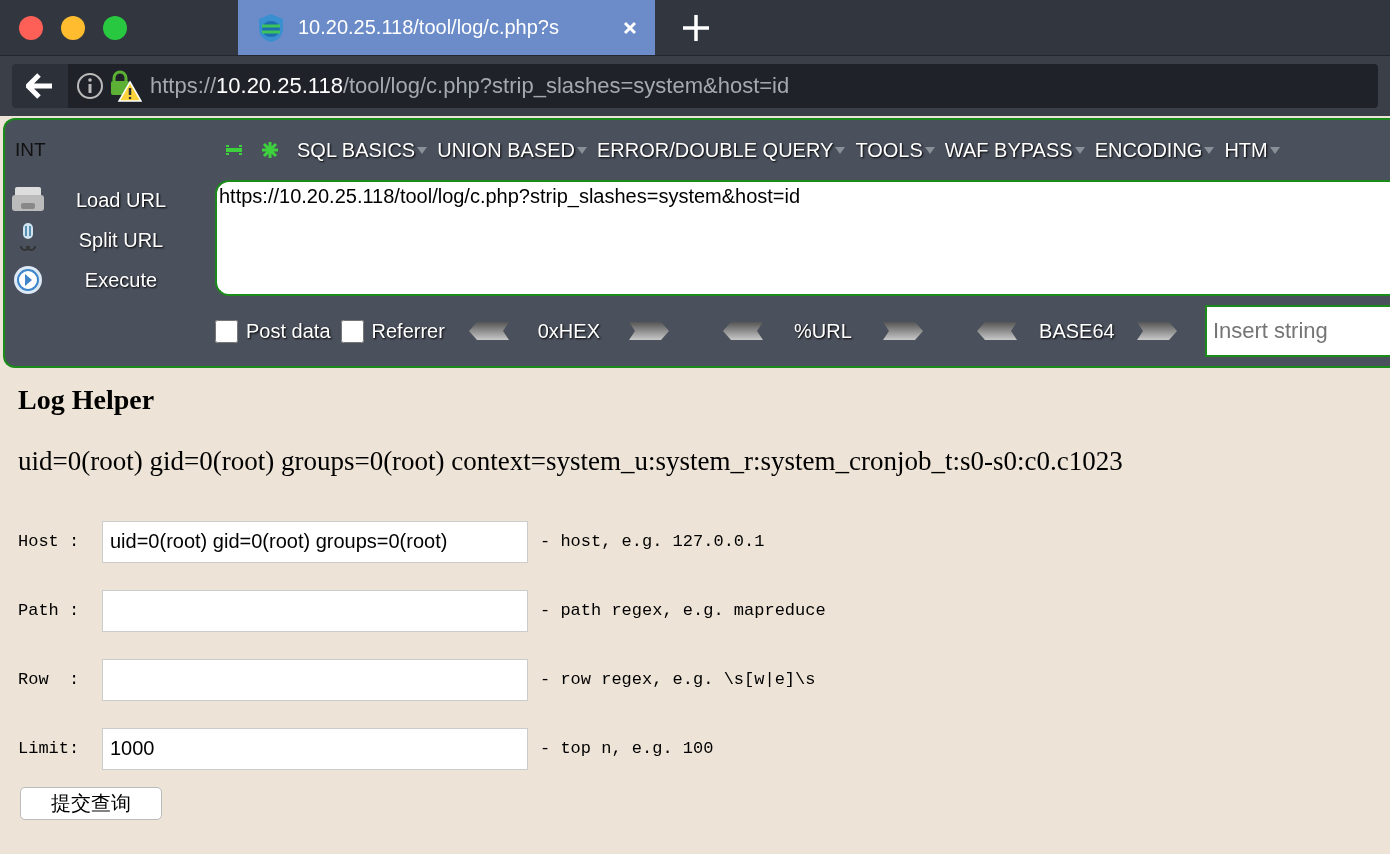 This screenshot has height=854, width=1390. I want to click on menu-button: HTM, so click(1252, 150).